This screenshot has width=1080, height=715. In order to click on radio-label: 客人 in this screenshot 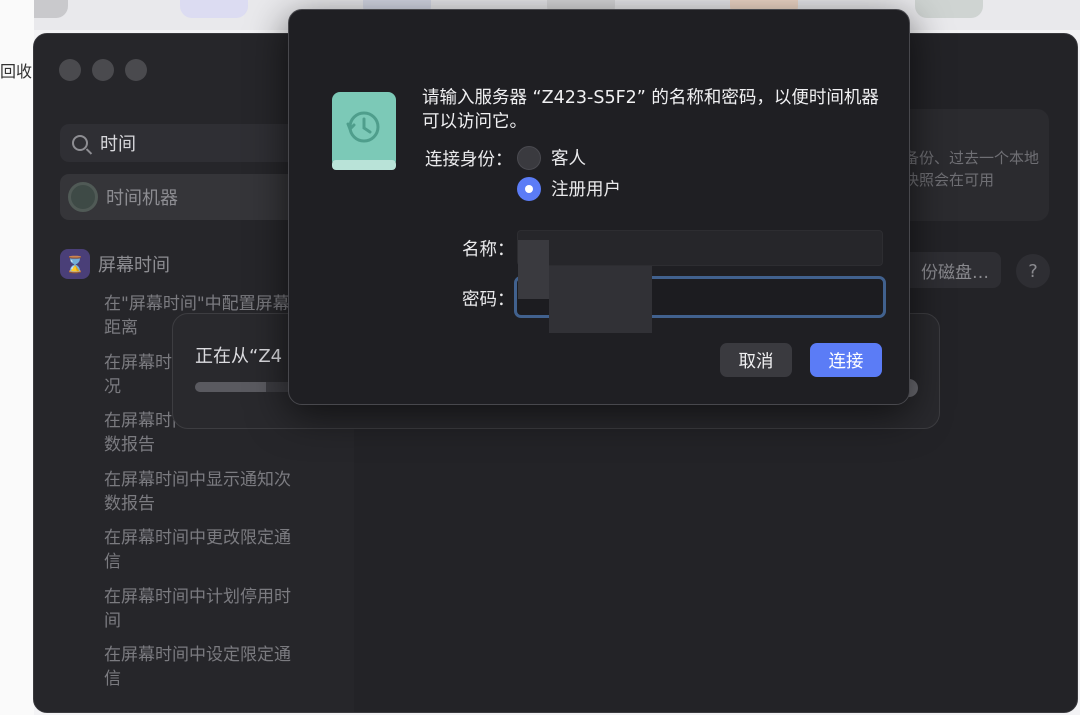, I will do `click(568, 159)`.